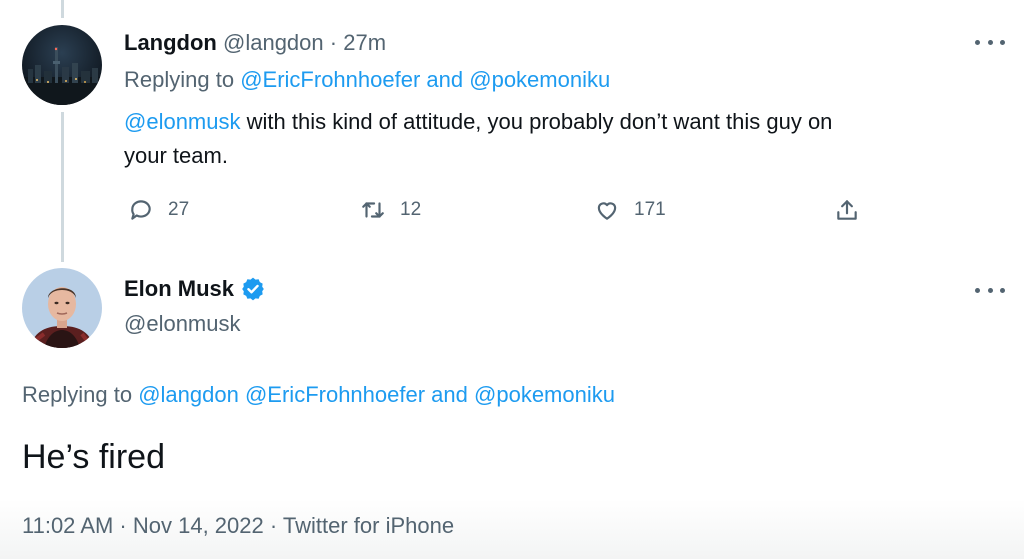 This screenshot has width=1024, height=559. What do you see at coordinates (253, 289) in the screenshot?
I see `verified-badge-icon` at bounding box center [253, 289].